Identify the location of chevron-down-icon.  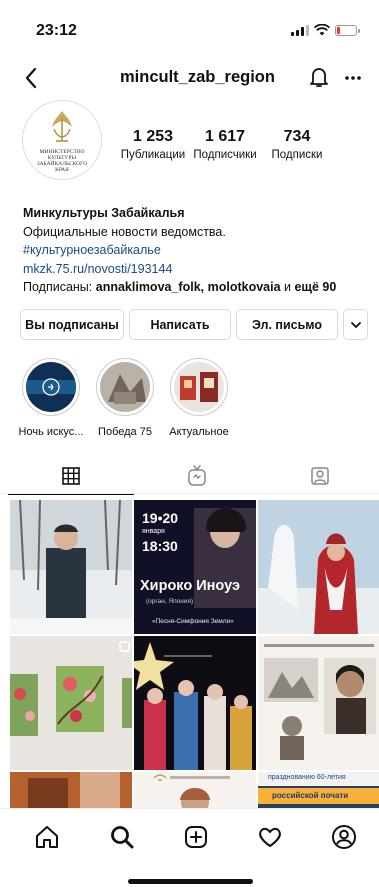
(355, 324).